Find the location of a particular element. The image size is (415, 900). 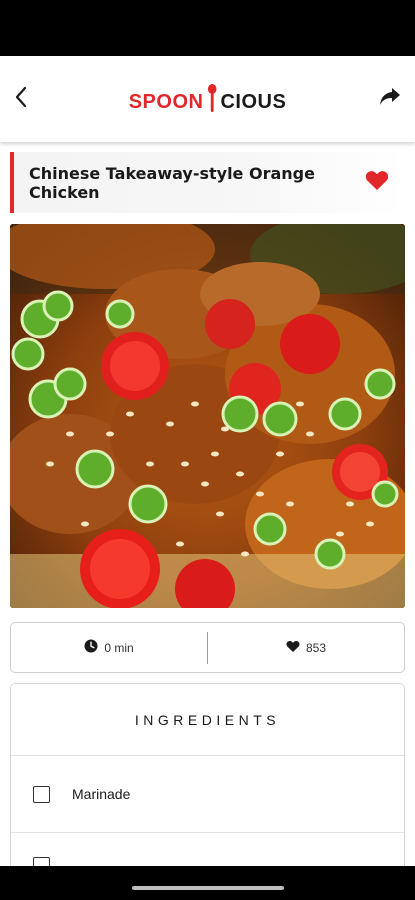

share-button is located at coordinates (383, 99).